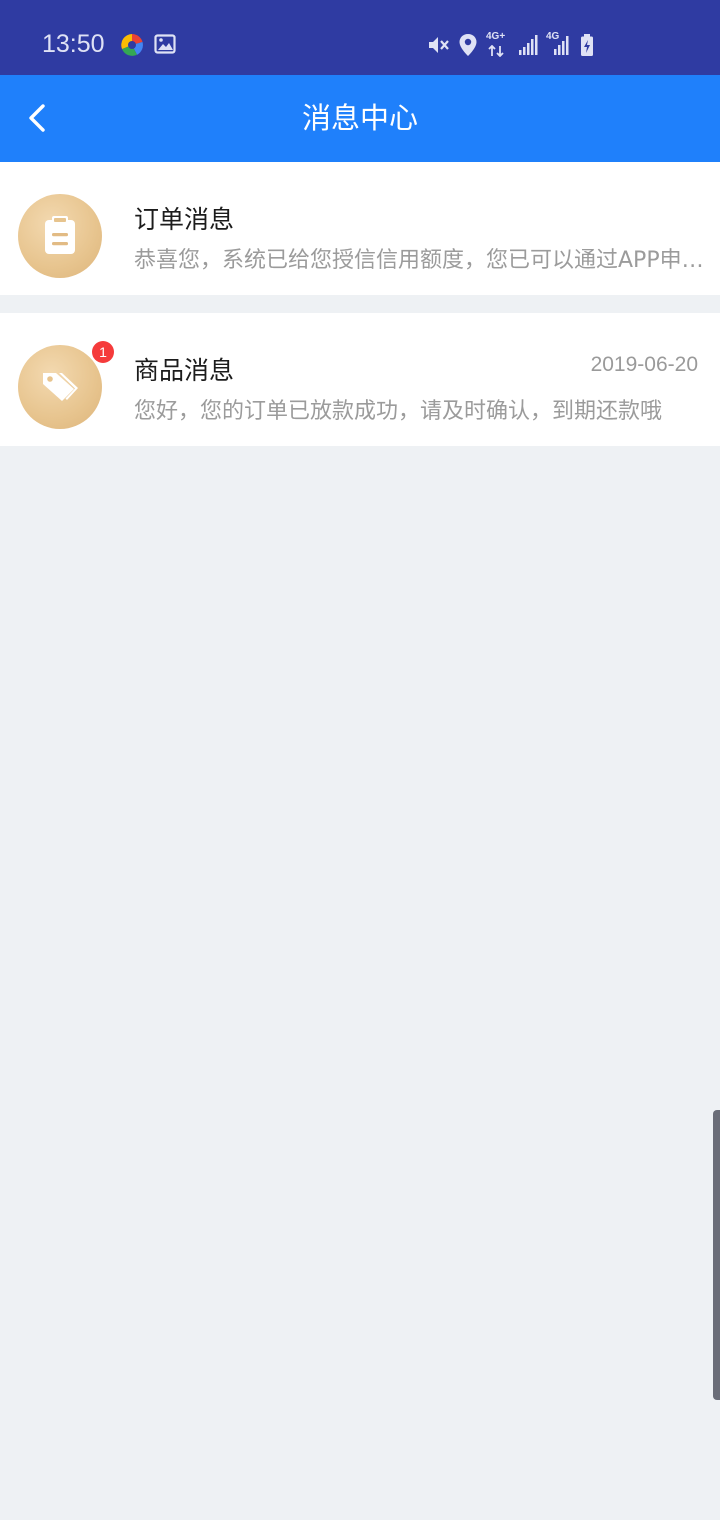 The height and width of the screenshot is (1520, 720). I want to click on unread-badge: 1, so click(103, 352).